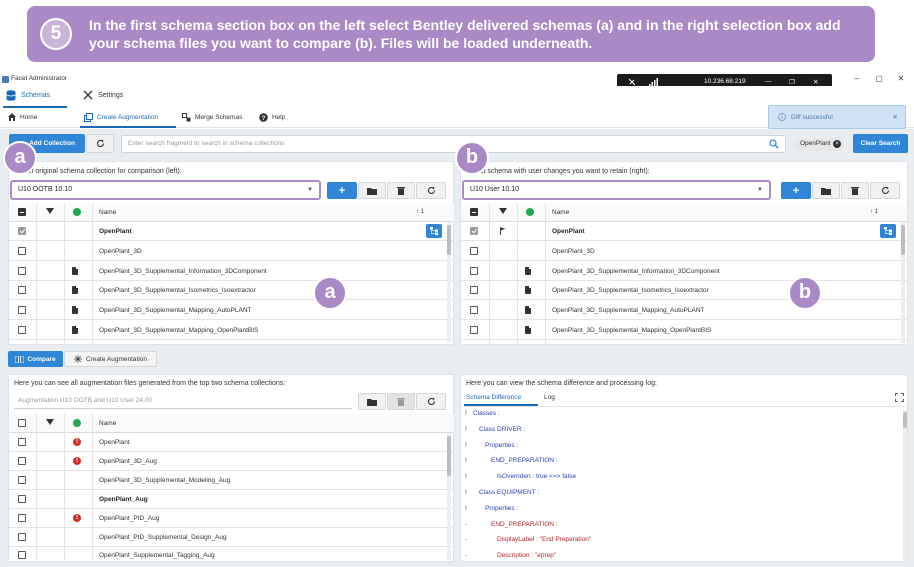  What do you see at coordinates (826, 190) in the screenshot?
I see `right-open-folder-button` at bounding box center [826, 190].